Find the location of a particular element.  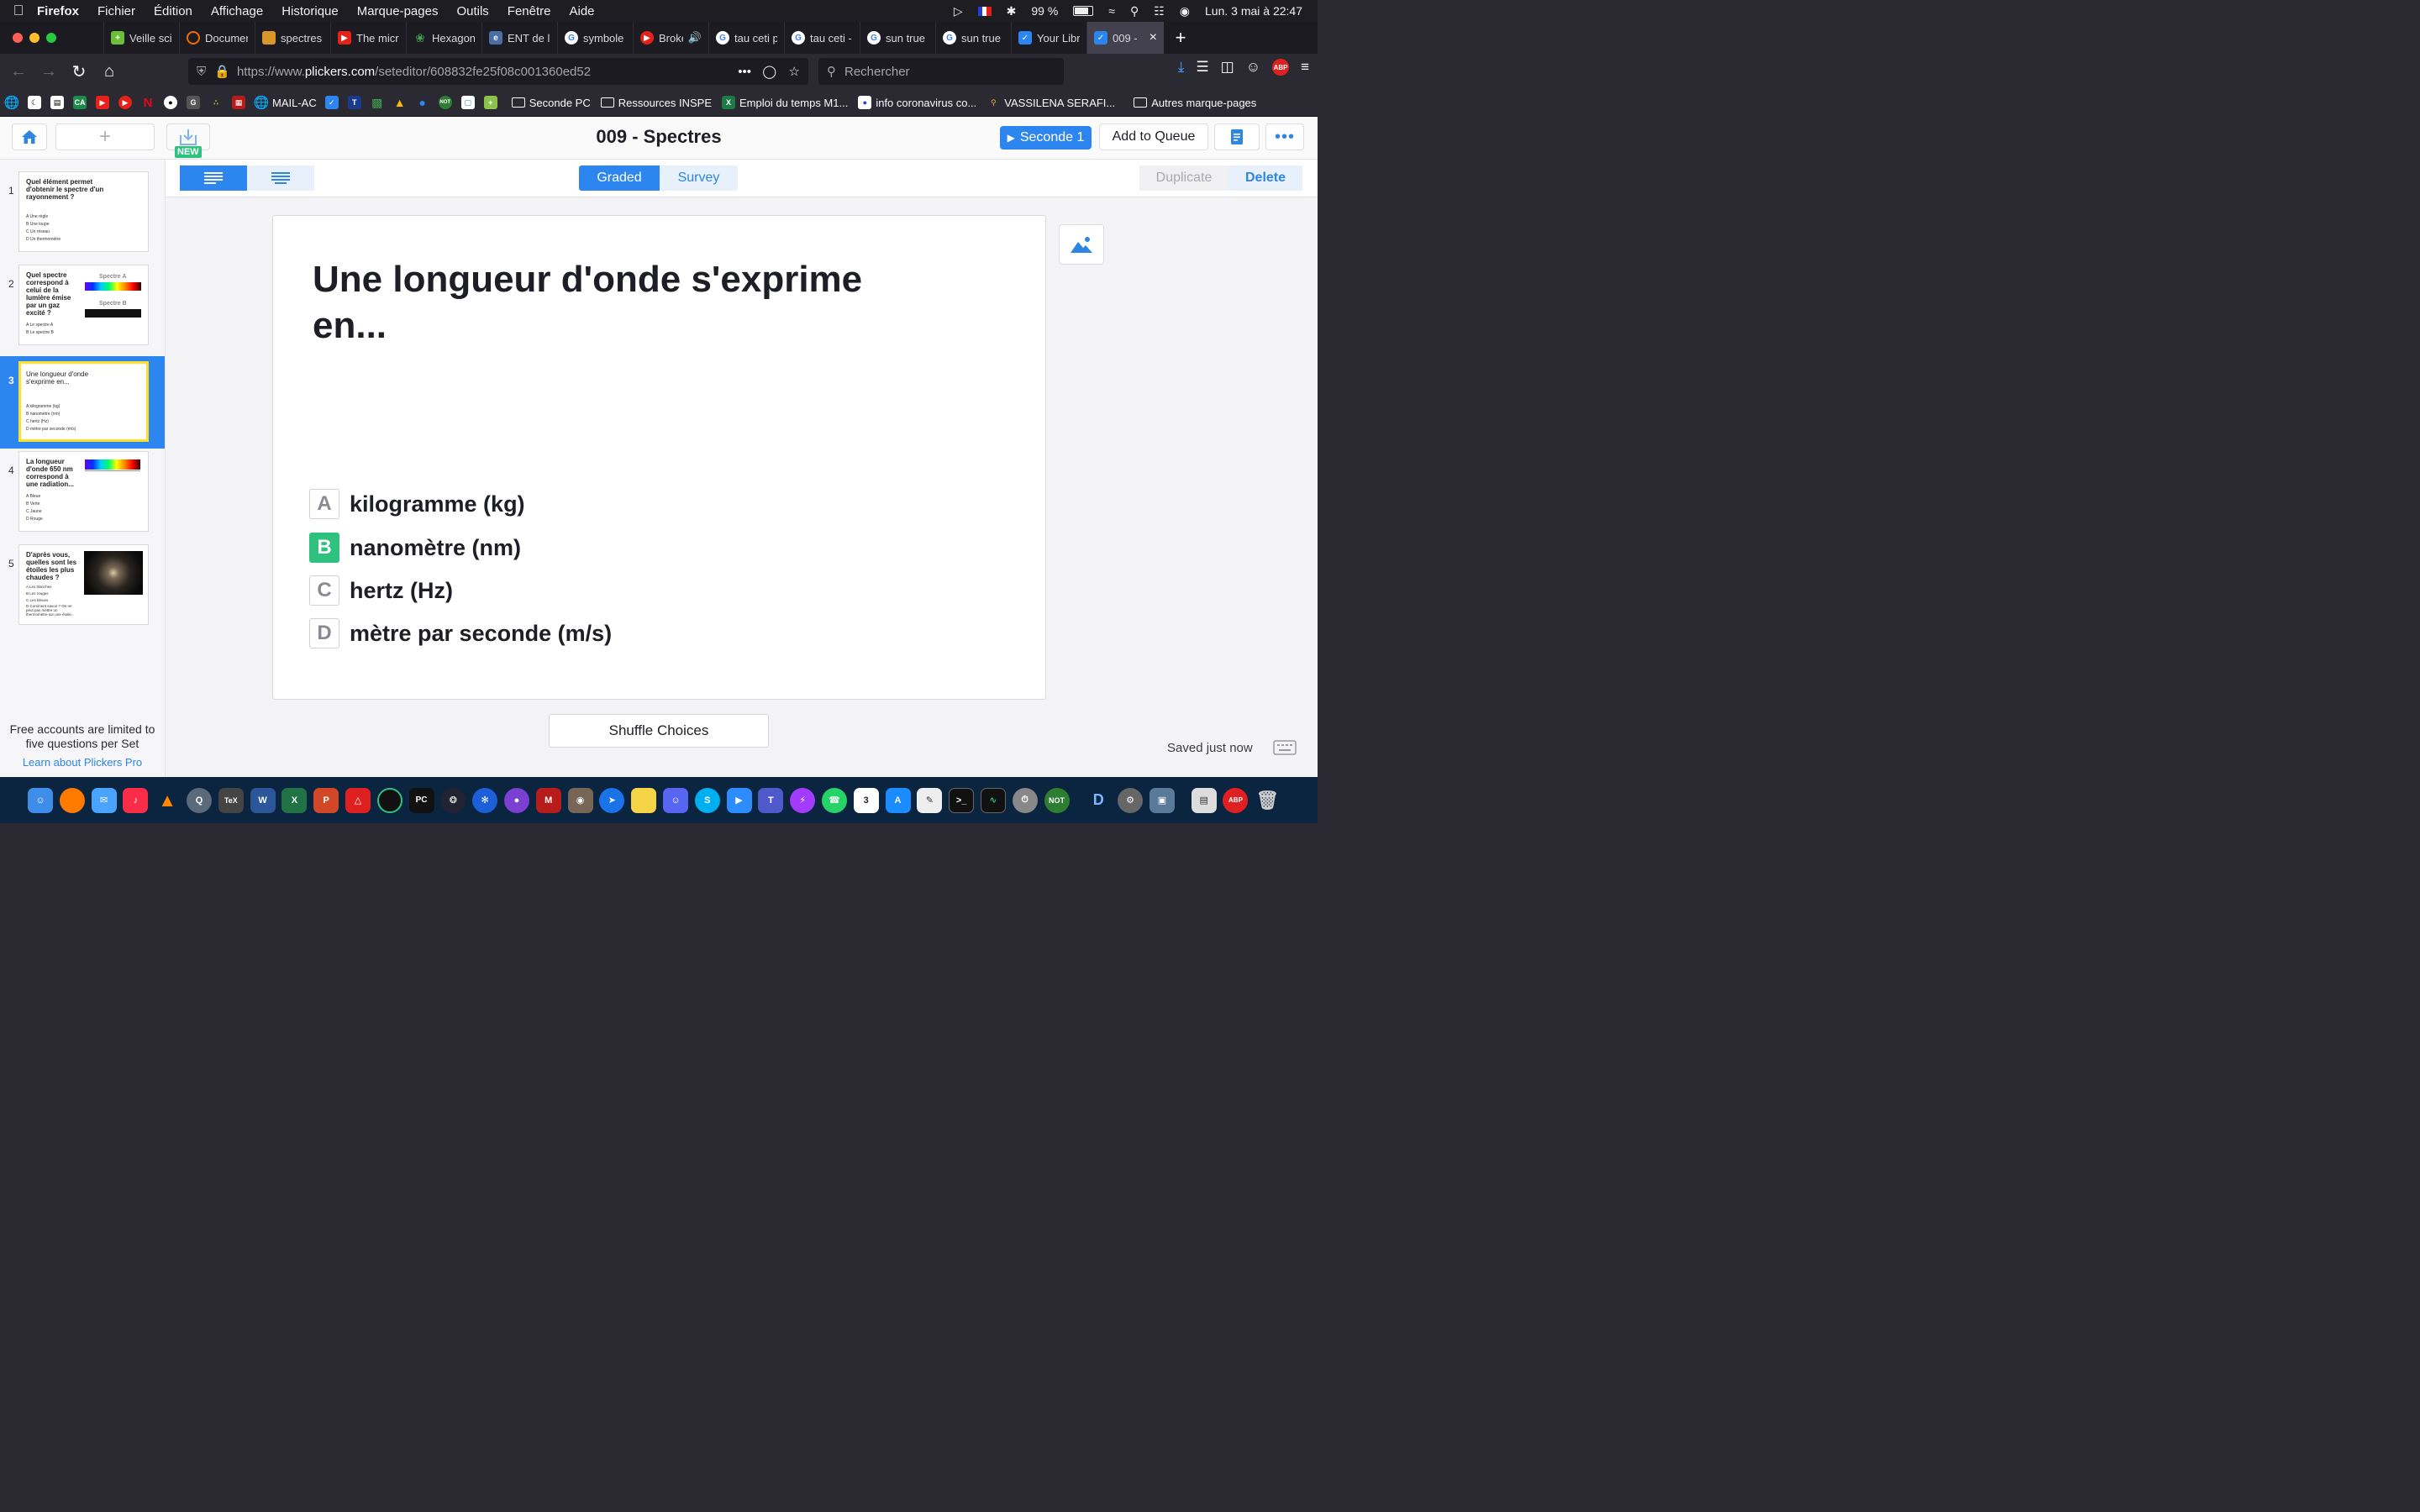

menu-fichier: Fichier is located at coordinates (116, 11).